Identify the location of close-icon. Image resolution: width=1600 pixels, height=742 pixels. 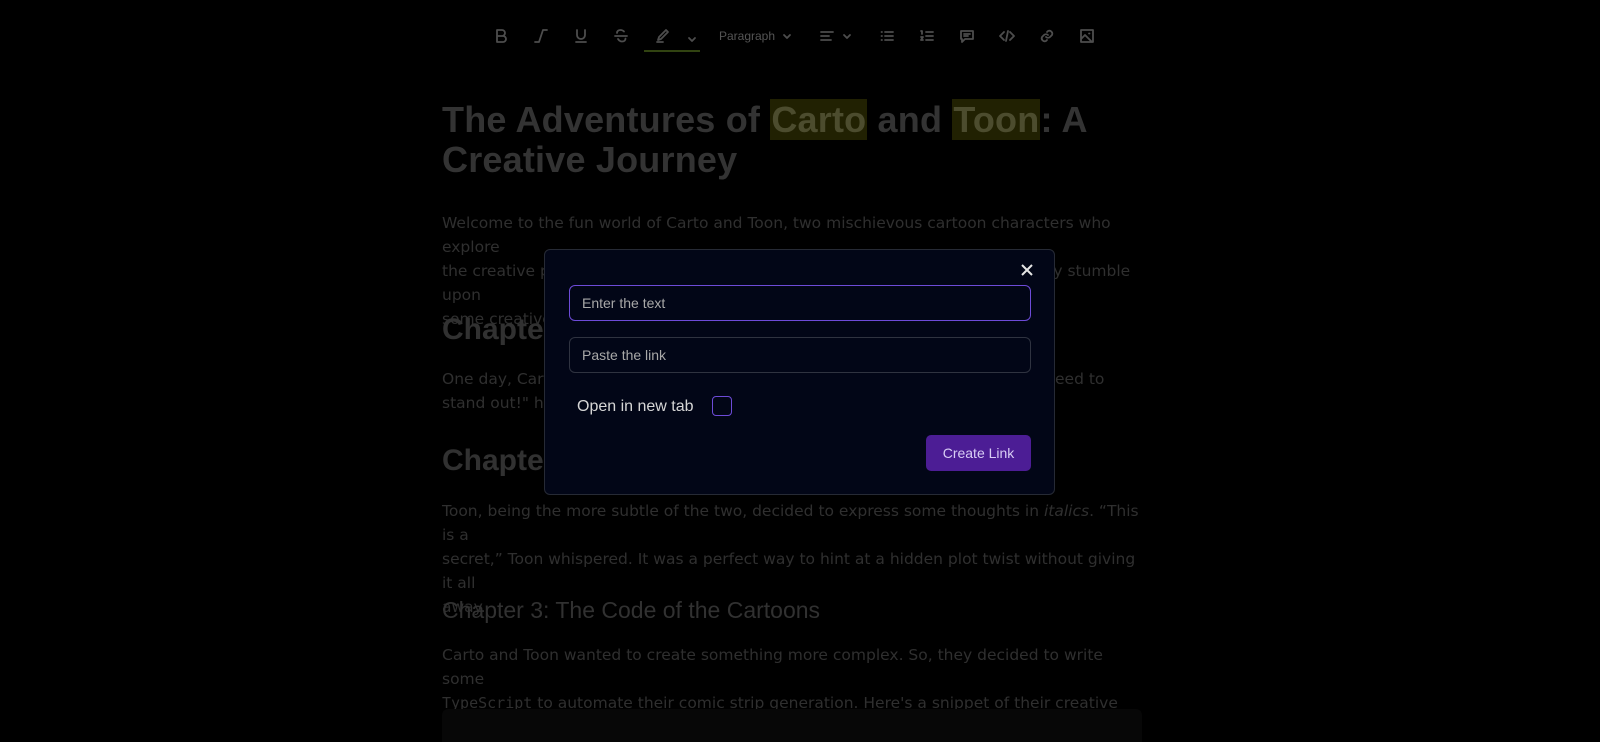
(1027, 270).